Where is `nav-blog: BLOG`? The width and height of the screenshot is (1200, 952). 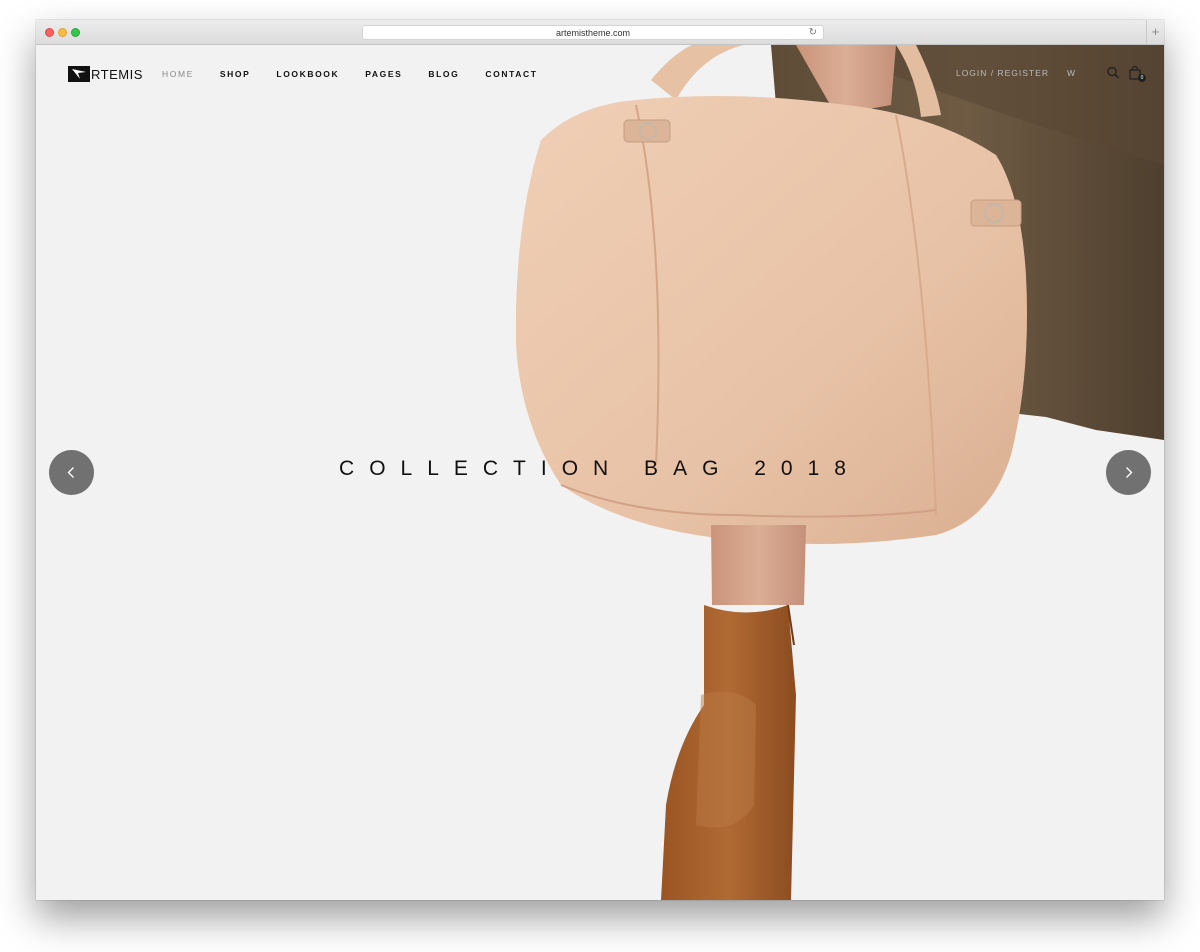
nav-blog: BLOG is located at coordinates (443, 74).